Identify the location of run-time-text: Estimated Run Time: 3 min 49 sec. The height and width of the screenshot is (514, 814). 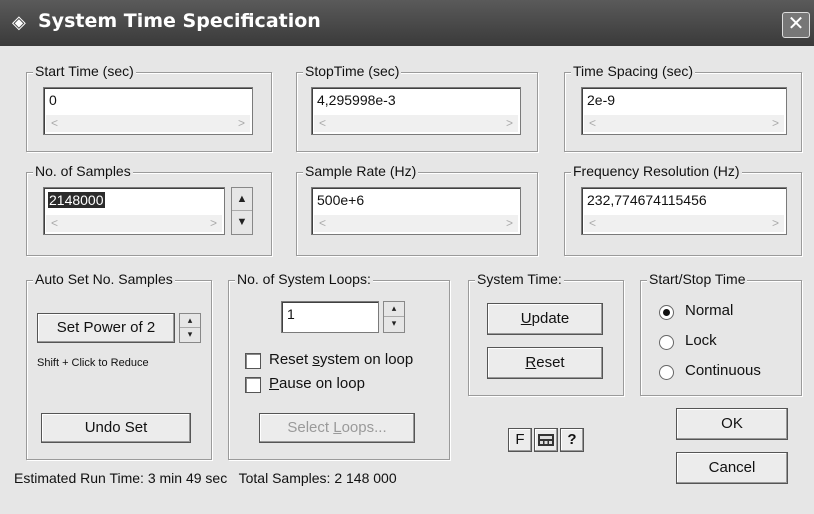
(121, 478).